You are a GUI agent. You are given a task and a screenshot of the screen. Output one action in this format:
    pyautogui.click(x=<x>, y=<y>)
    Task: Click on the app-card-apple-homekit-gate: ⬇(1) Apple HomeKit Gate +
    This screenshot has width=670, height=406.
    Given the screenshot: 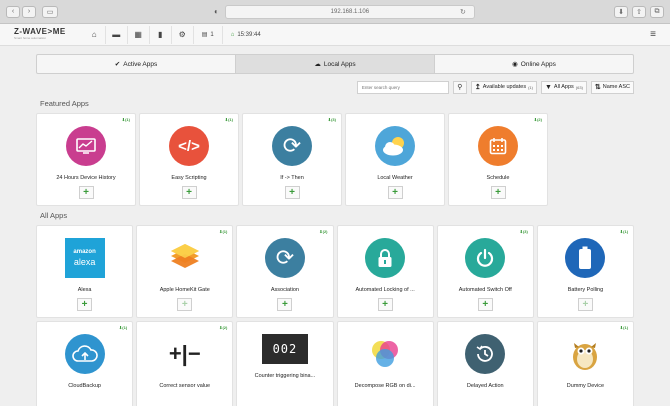 What is the action you would take?
    pyautogui.click(x=185, y=271)
    